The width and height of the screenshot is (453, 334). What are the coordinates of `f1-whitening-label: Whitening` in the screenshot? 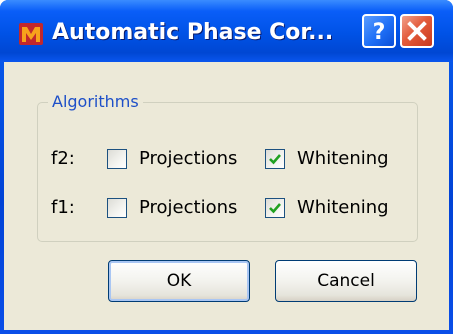 It's located at (343, 208).